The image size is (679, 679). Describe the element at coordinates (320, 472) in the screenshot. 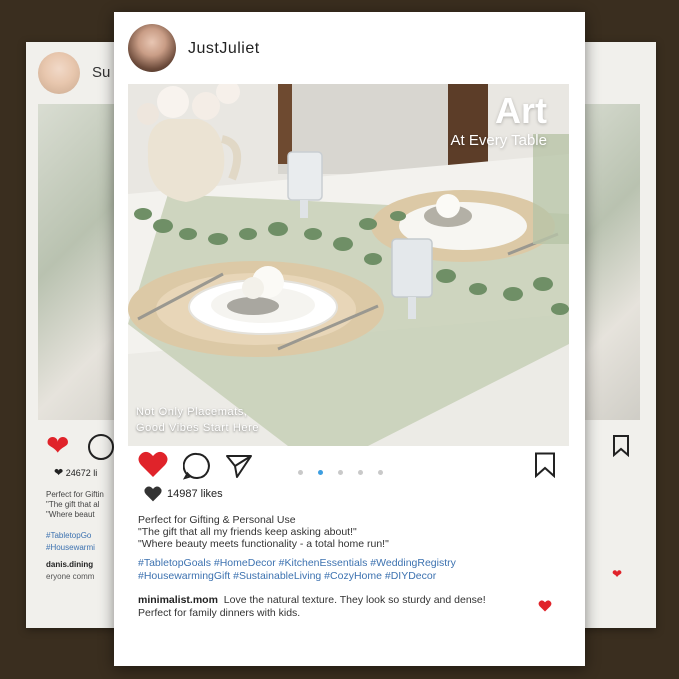

I see `carousel-dot-active` at that location.